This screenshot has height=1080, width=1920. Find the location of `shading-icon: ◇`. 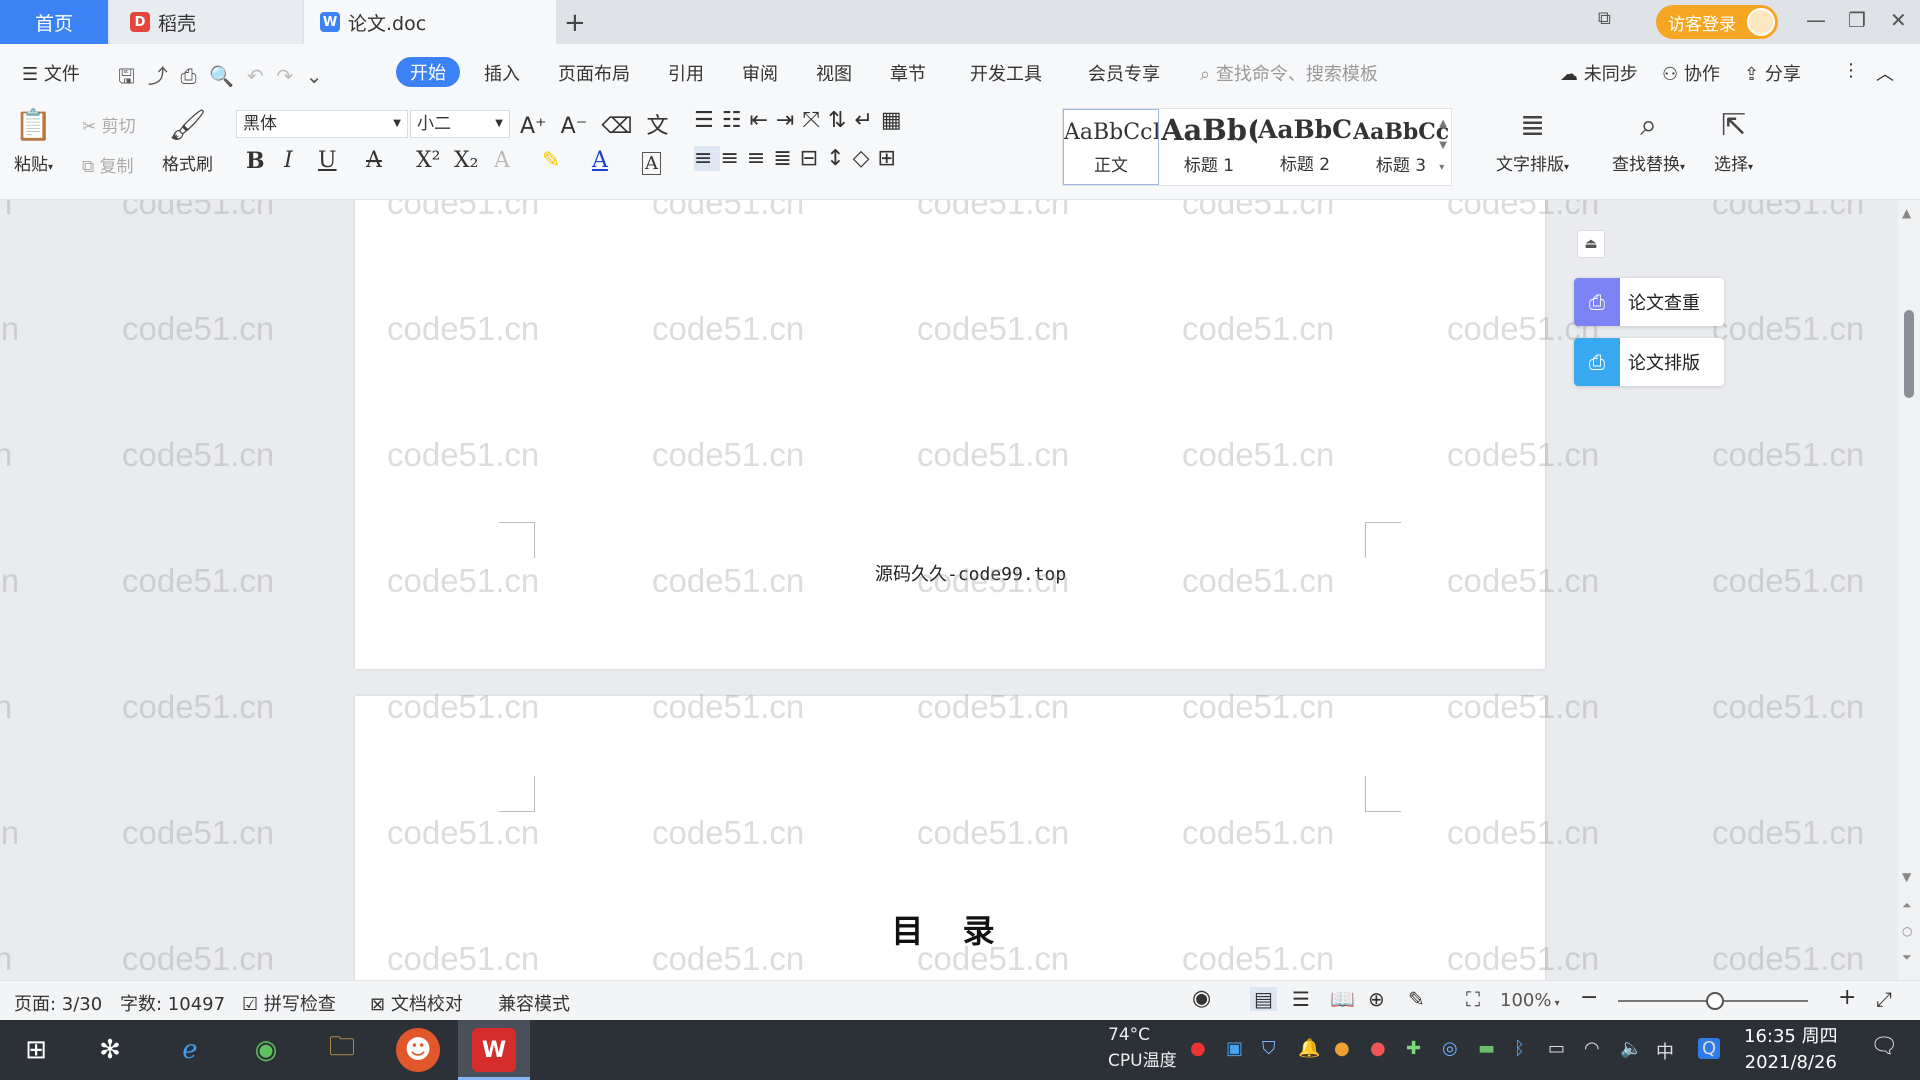

shading-icon: ◇ is located at coordinates (865, 158).